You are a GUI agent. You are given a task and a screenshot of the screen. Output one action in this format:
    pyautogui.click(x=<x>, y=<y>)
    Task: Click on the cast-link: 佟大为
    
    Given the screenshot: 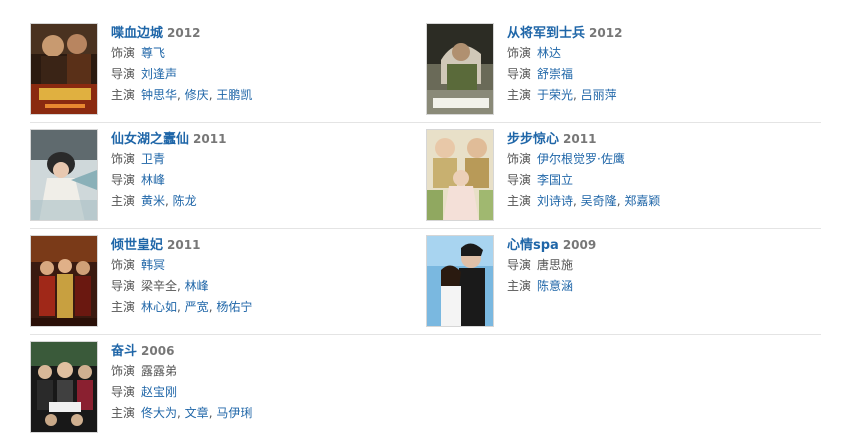 What is the action you would take?
    pyautogui.click(x=159, y=413)
    